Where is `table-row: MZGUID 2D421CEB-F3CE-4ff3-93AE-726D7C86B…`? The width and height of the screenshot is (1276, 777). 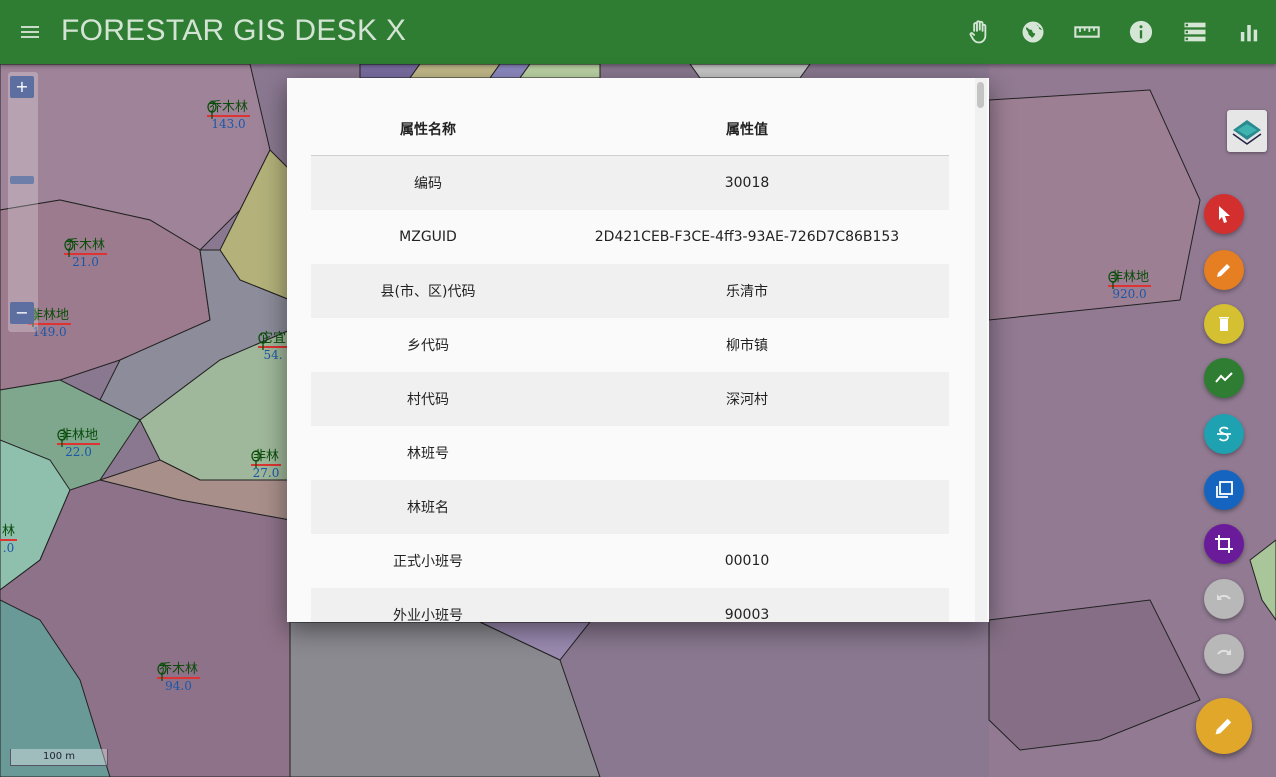
table-row: MZGUID 2D421CEB-F3CE-4ff3-93AE-726D7C86B… is located at coordinates (630, 237).